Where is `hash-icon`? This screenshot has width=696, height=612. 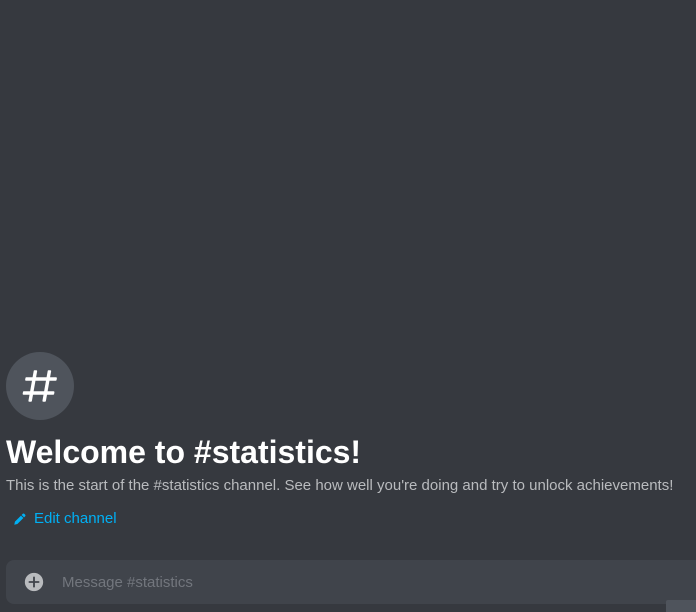 hash-icon is located at coordinates (39, 386).